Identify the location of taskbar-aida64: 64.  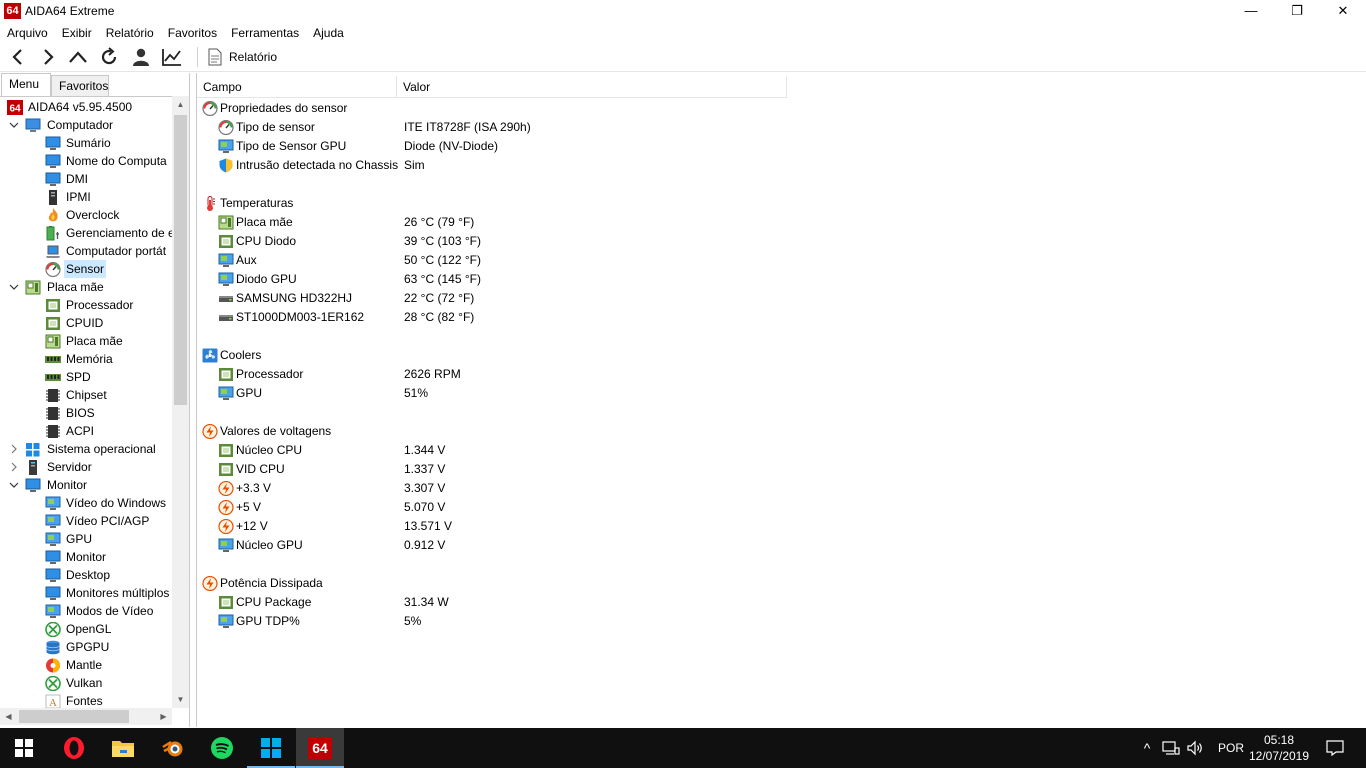
(320, 748).